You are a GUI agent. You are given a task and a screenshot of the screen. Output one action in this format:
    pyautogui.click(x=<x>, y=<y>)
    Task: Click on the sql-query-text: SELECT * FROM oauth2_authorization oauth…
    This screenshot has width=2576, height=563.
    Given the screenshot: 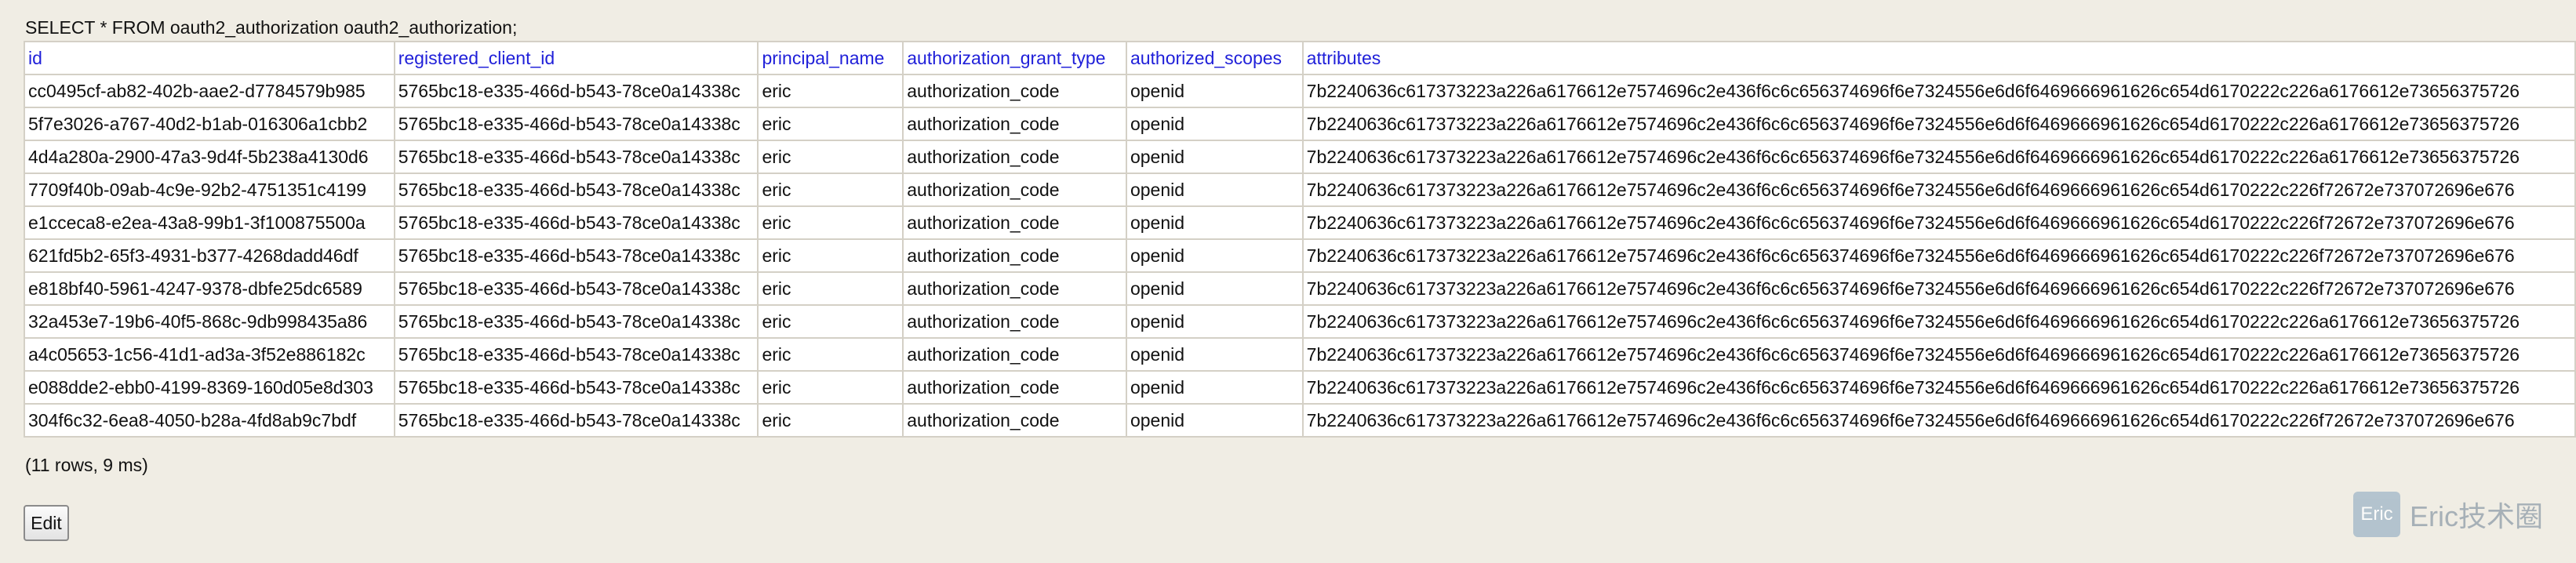 What is the action you would take?
    pyautogui.click(x=271, y=28)
    